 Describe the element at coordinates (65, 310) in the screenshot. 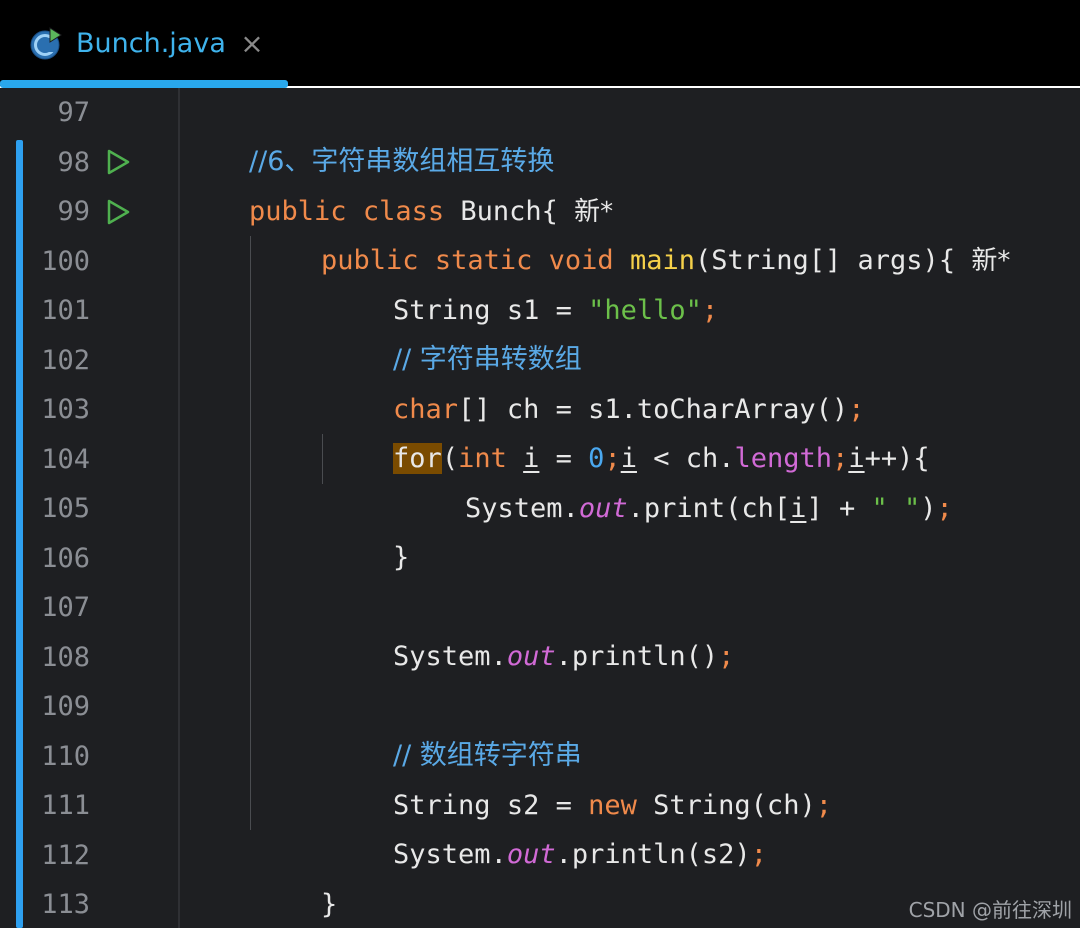

I see `line-number: 101` at that location.